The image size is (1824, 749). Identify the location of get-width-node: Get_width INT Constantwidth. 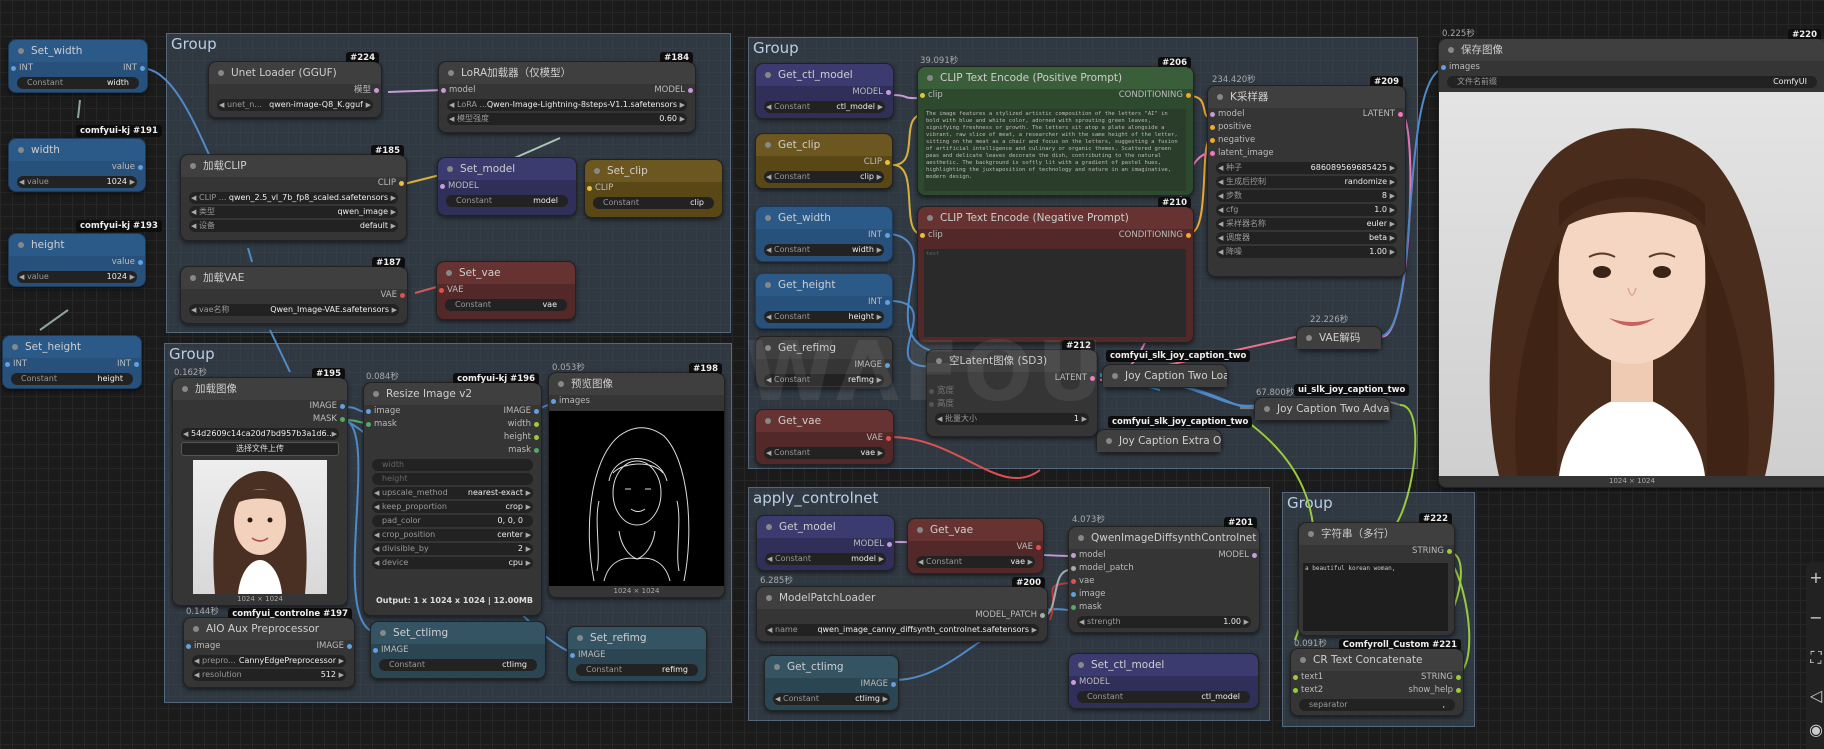
(824, 234).